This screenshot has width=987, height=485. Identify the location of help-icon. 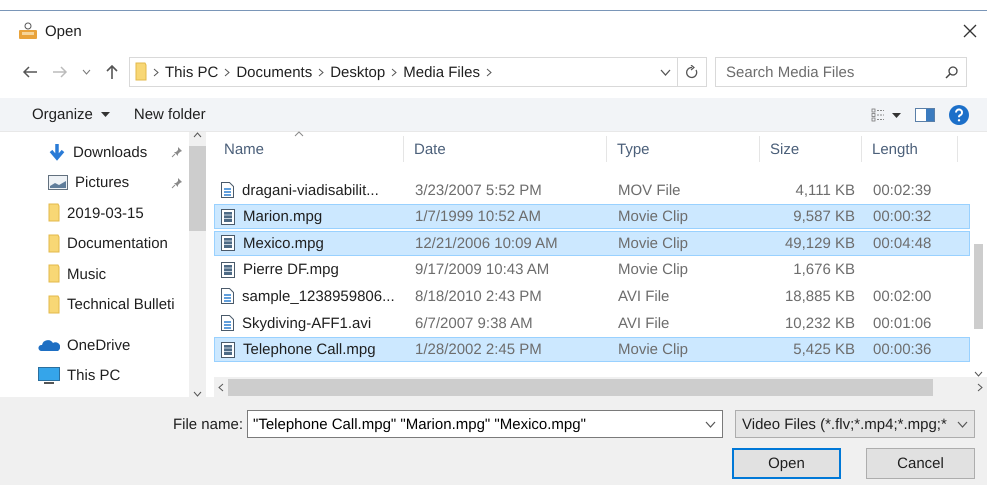
(959, 114).